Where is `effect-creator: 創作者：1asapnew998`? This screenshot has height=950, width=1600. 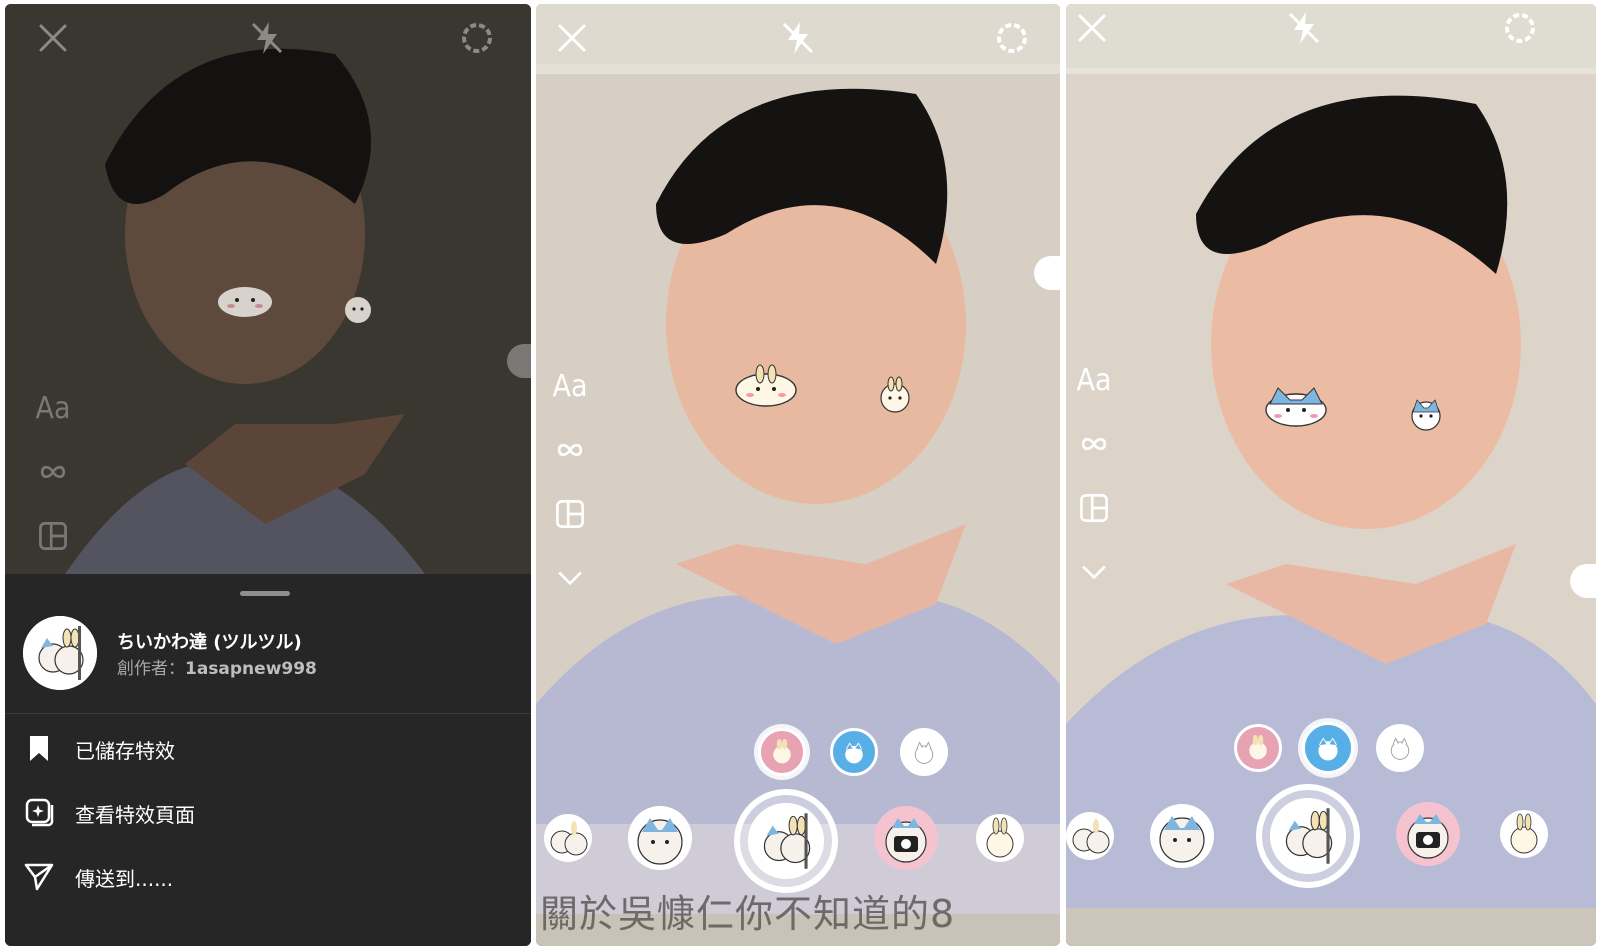 effect-creator: 創作者：1asapnew998 is located at coordinates (217, 666).